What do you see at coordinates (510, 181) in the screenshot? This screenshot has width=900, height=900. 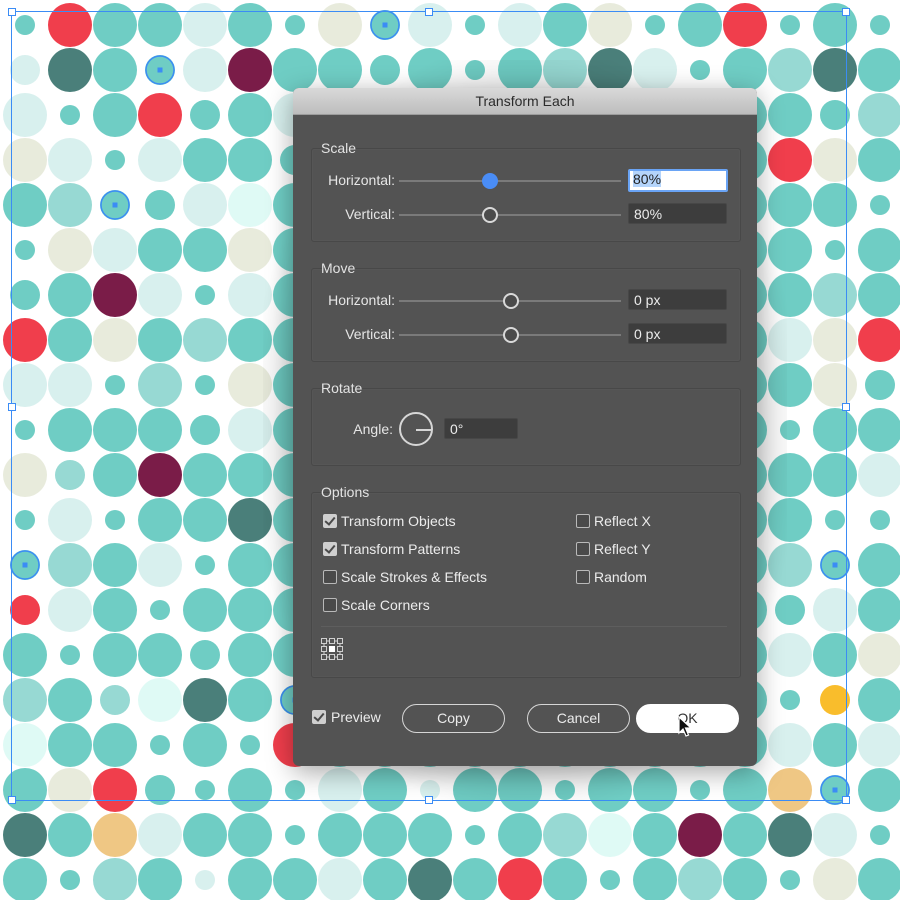 I see `scale-horizontal-slider` at bounding box center [510, 181].